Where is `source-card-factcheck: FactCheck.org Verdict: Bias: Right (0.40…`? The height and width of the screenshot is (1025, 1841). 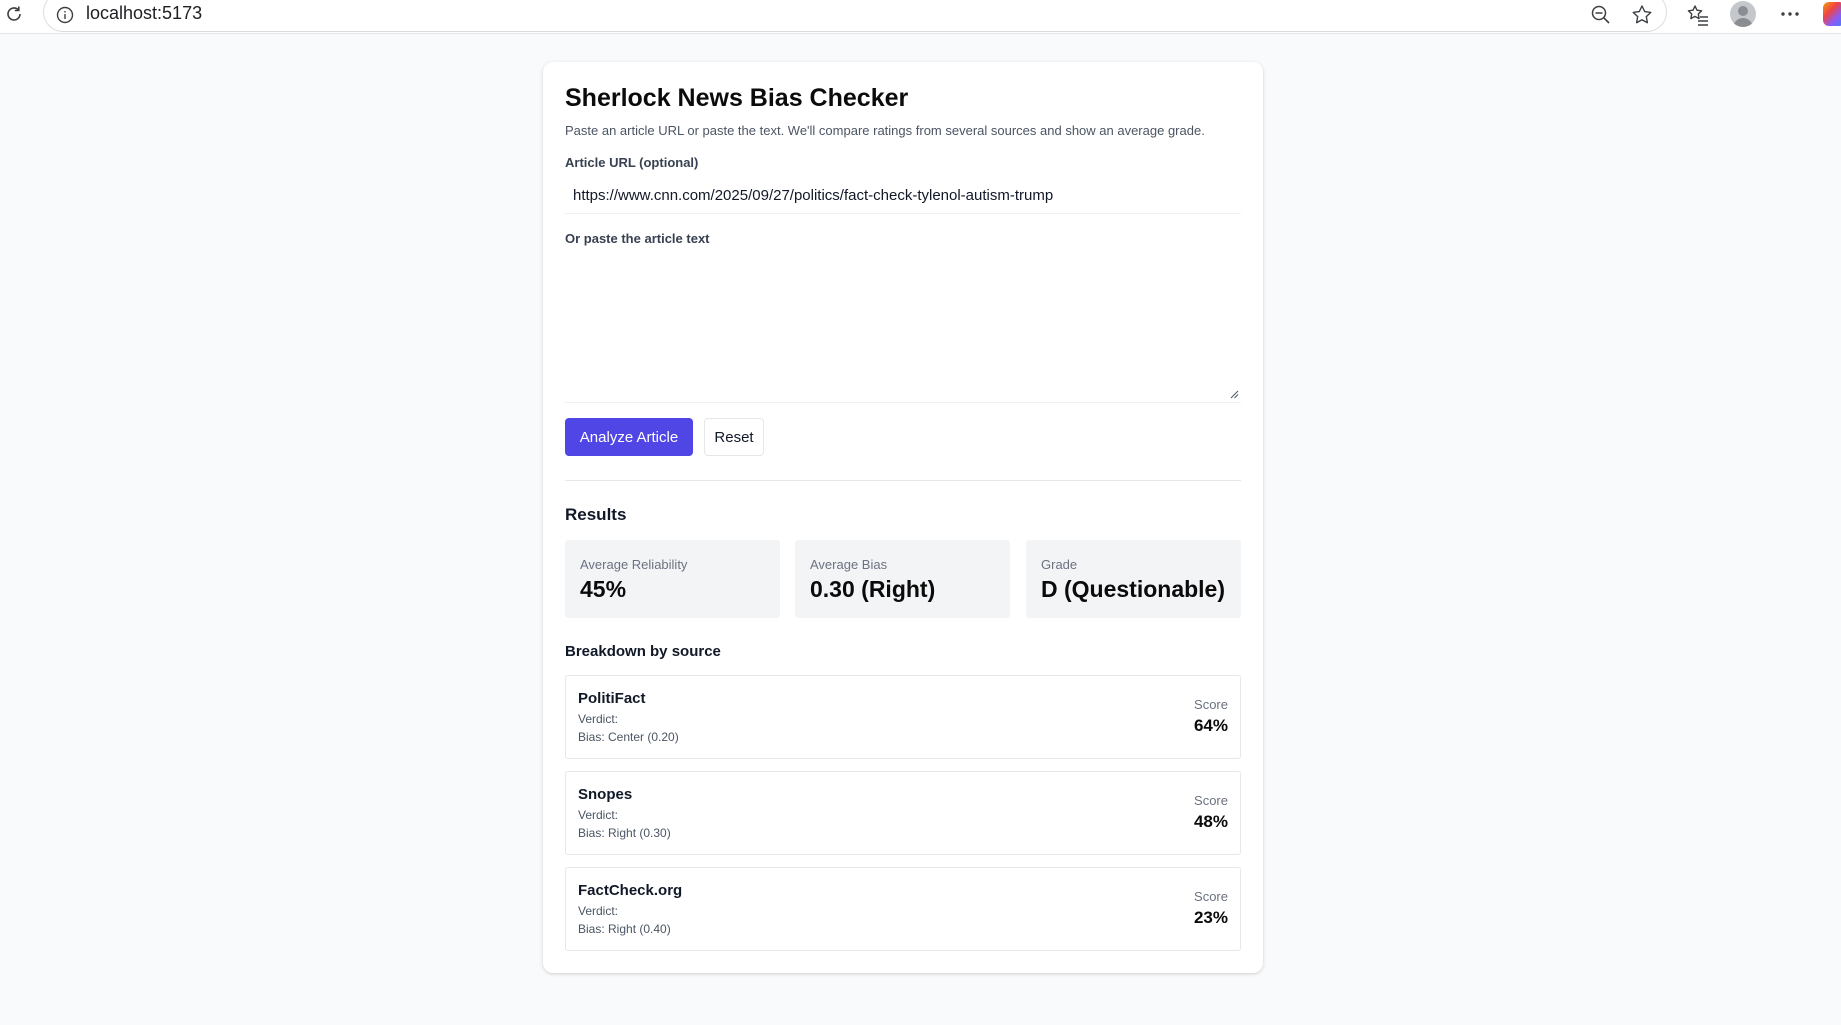 source-card-factcheck: FactCheck.org Verdict: Bias: Right (0.40… is located at coordinates (903, 909).